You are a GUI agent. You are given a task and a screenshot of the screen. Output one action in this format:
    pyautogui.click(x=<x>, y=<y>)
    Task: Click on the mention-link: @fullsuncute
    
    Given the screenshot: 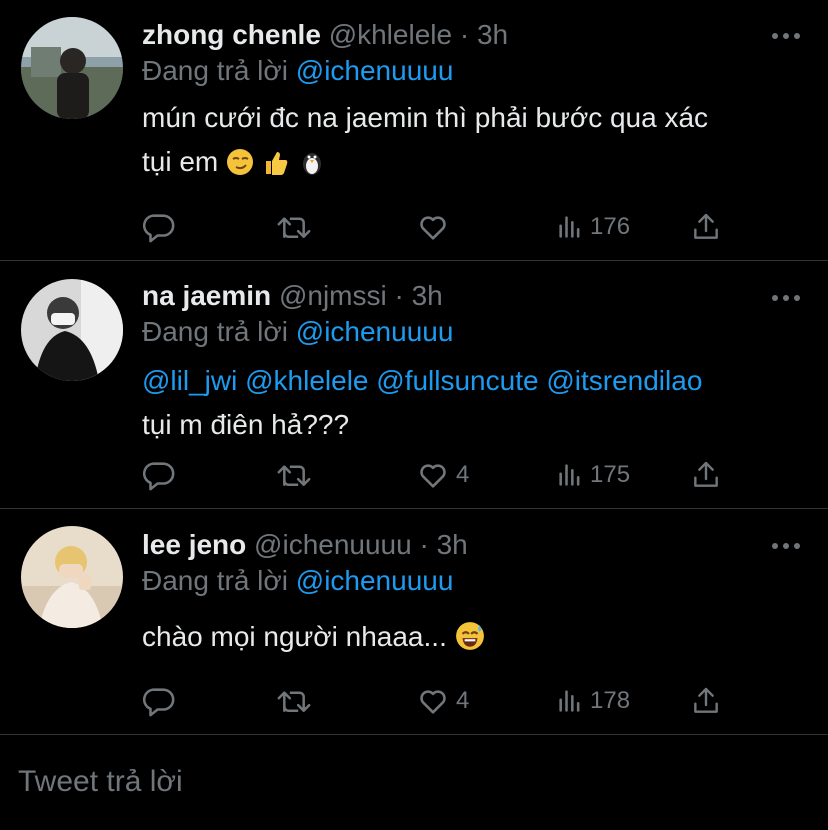 What is the action you would take?
    pyautogui.click(x=457, y=380)
    